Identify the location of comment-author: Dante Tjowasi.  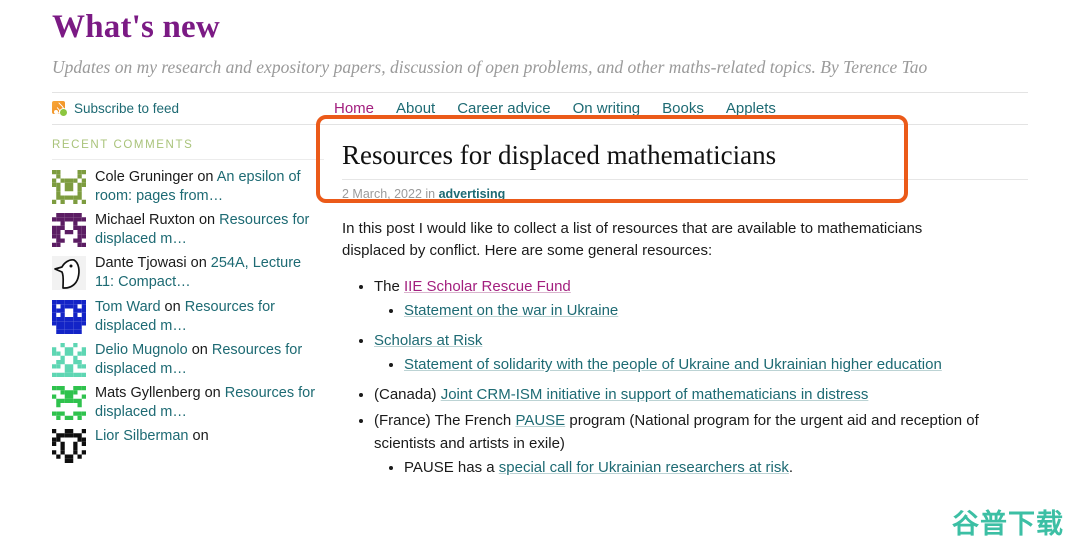
(141, 263).